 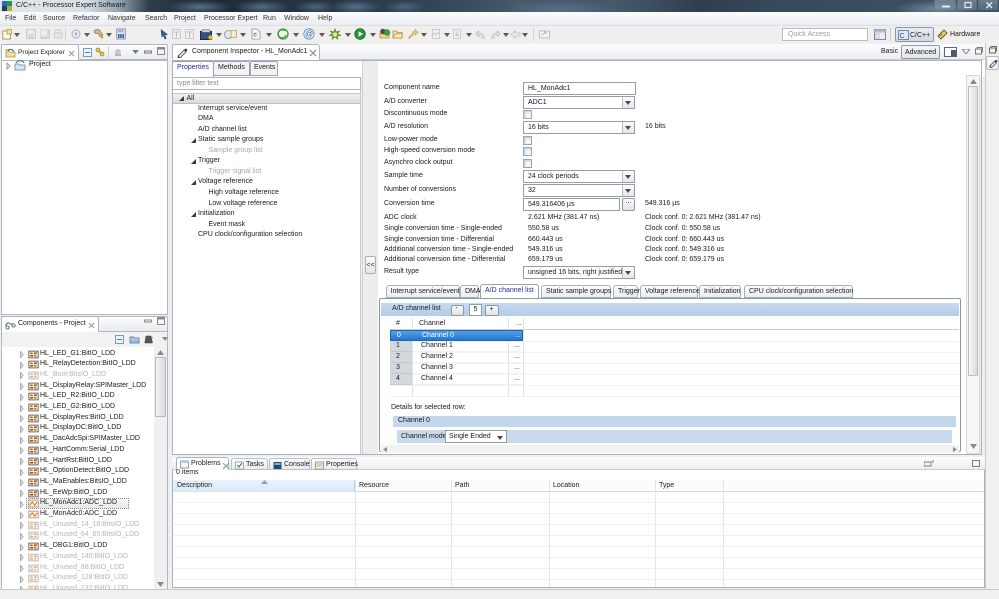 What do you see at coordinates (255, 36) in the screenshot?
I see `svg-text: c` at bounding box center [255, 36].